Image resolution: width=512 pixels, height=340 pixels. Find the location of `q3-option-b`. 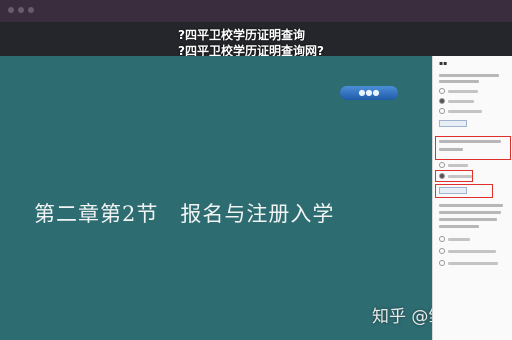

q3-option-b is located at coordinates (467, 251).